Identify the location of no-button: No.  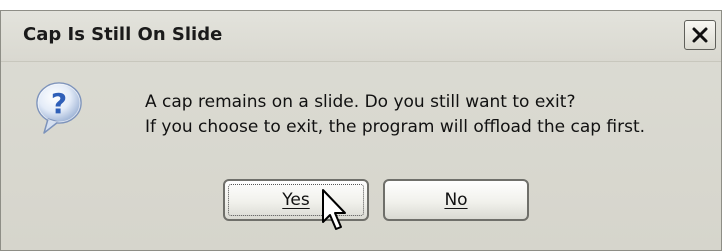
(456, 200).